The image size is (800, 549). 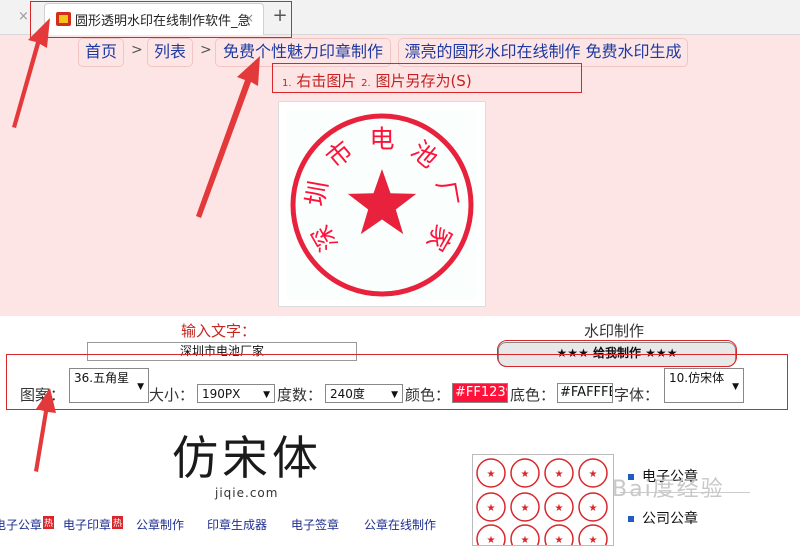 I want to click on link-text: 电子印章, so click(x=87, y=525).